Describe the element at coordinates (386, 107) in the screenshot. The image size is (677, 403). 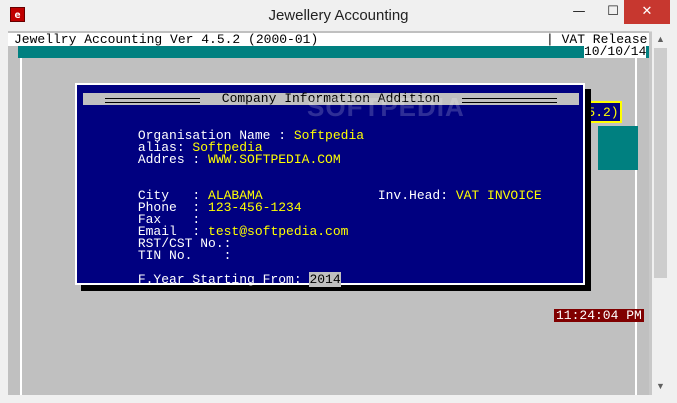
I see `softpedia-watermark: SOFTPEDIA` at that location.